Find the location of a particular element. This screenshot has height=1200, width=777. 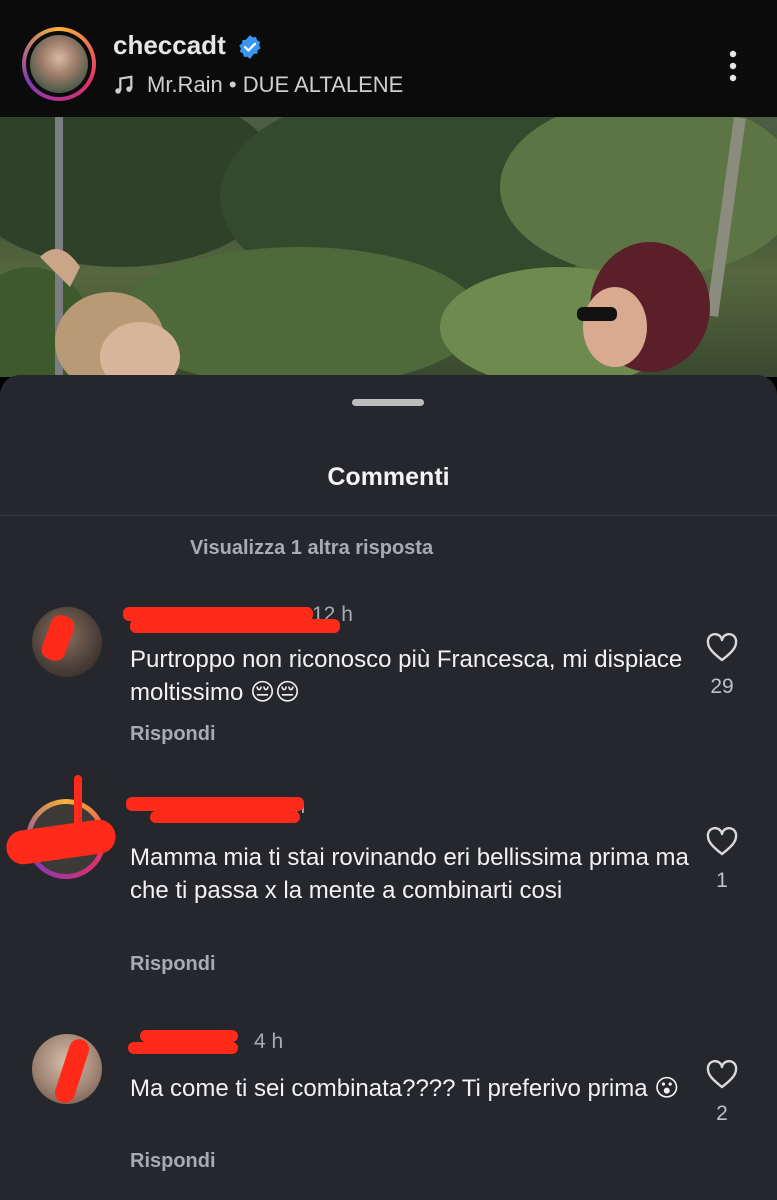

comment-timestamp: 4 h is located at coordinates (269, 1041).